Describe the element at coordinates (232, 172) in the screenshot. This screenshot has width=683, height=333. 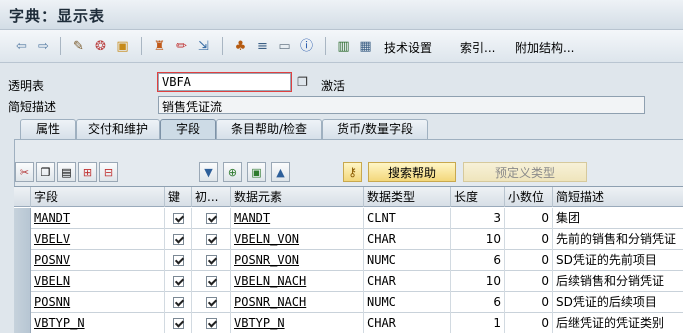
I see `insert-field-icon: ⊕` at that location.